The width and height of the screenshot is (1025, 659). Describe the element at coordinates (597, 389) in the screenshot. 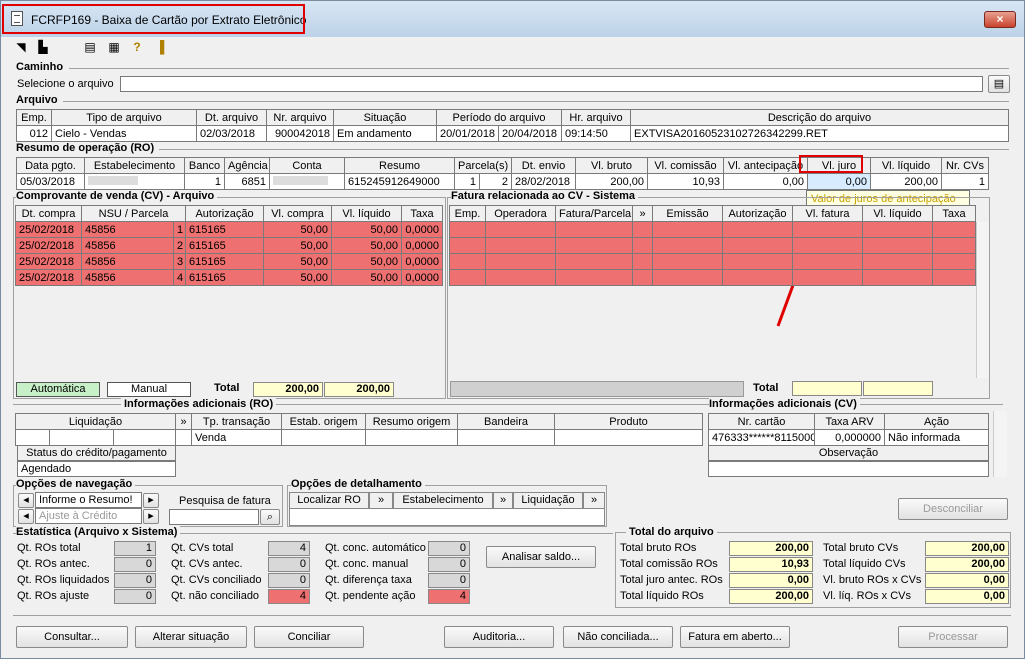

I see `fatura-hscroll` at that location.